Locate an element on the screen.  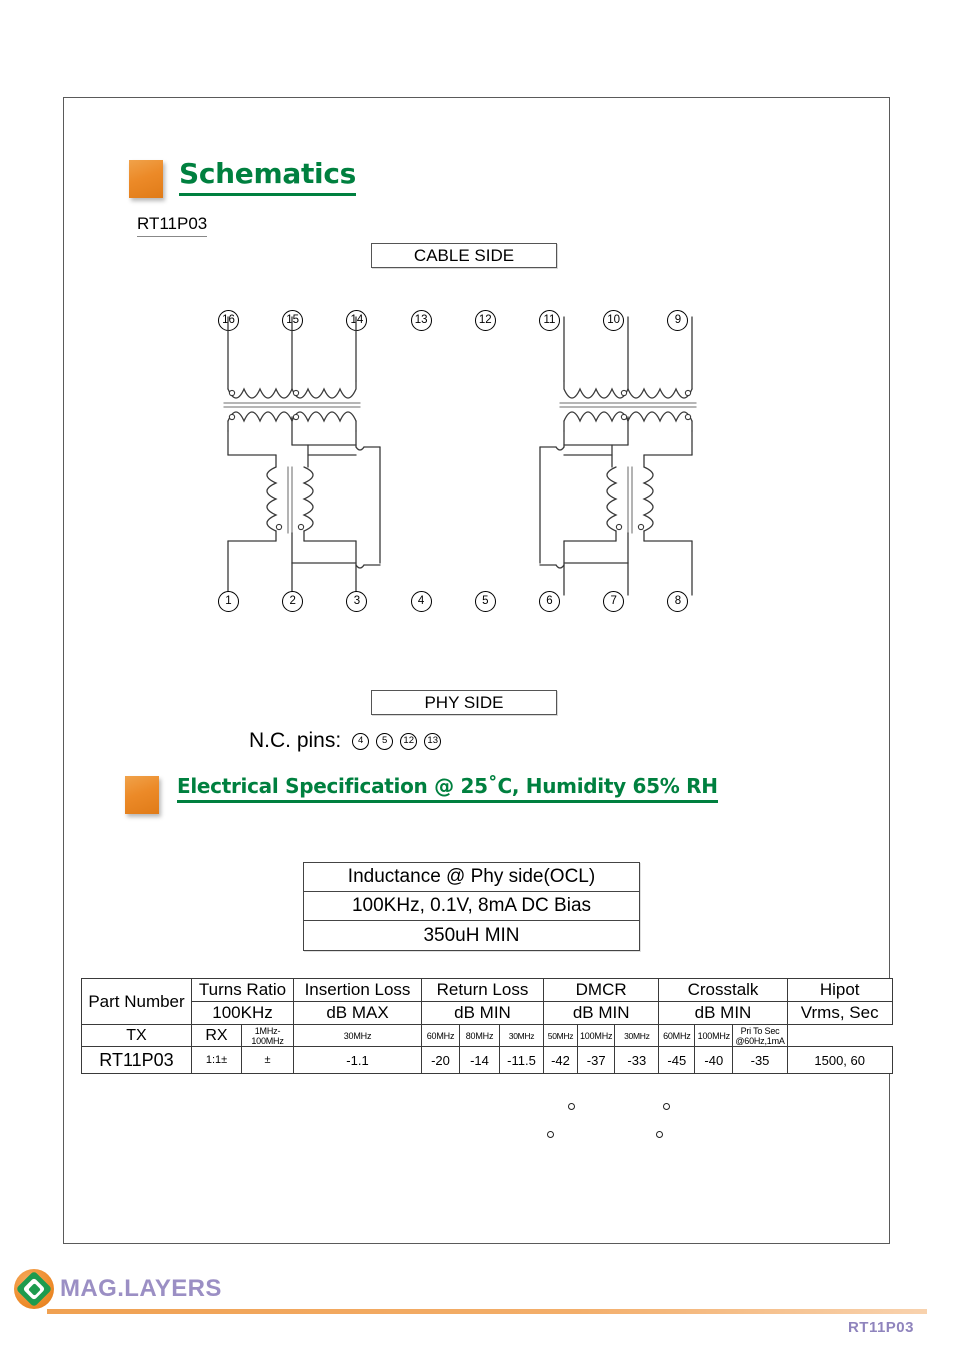
footer-part-number: RT11P03 is located at coordinates (880, 1327).